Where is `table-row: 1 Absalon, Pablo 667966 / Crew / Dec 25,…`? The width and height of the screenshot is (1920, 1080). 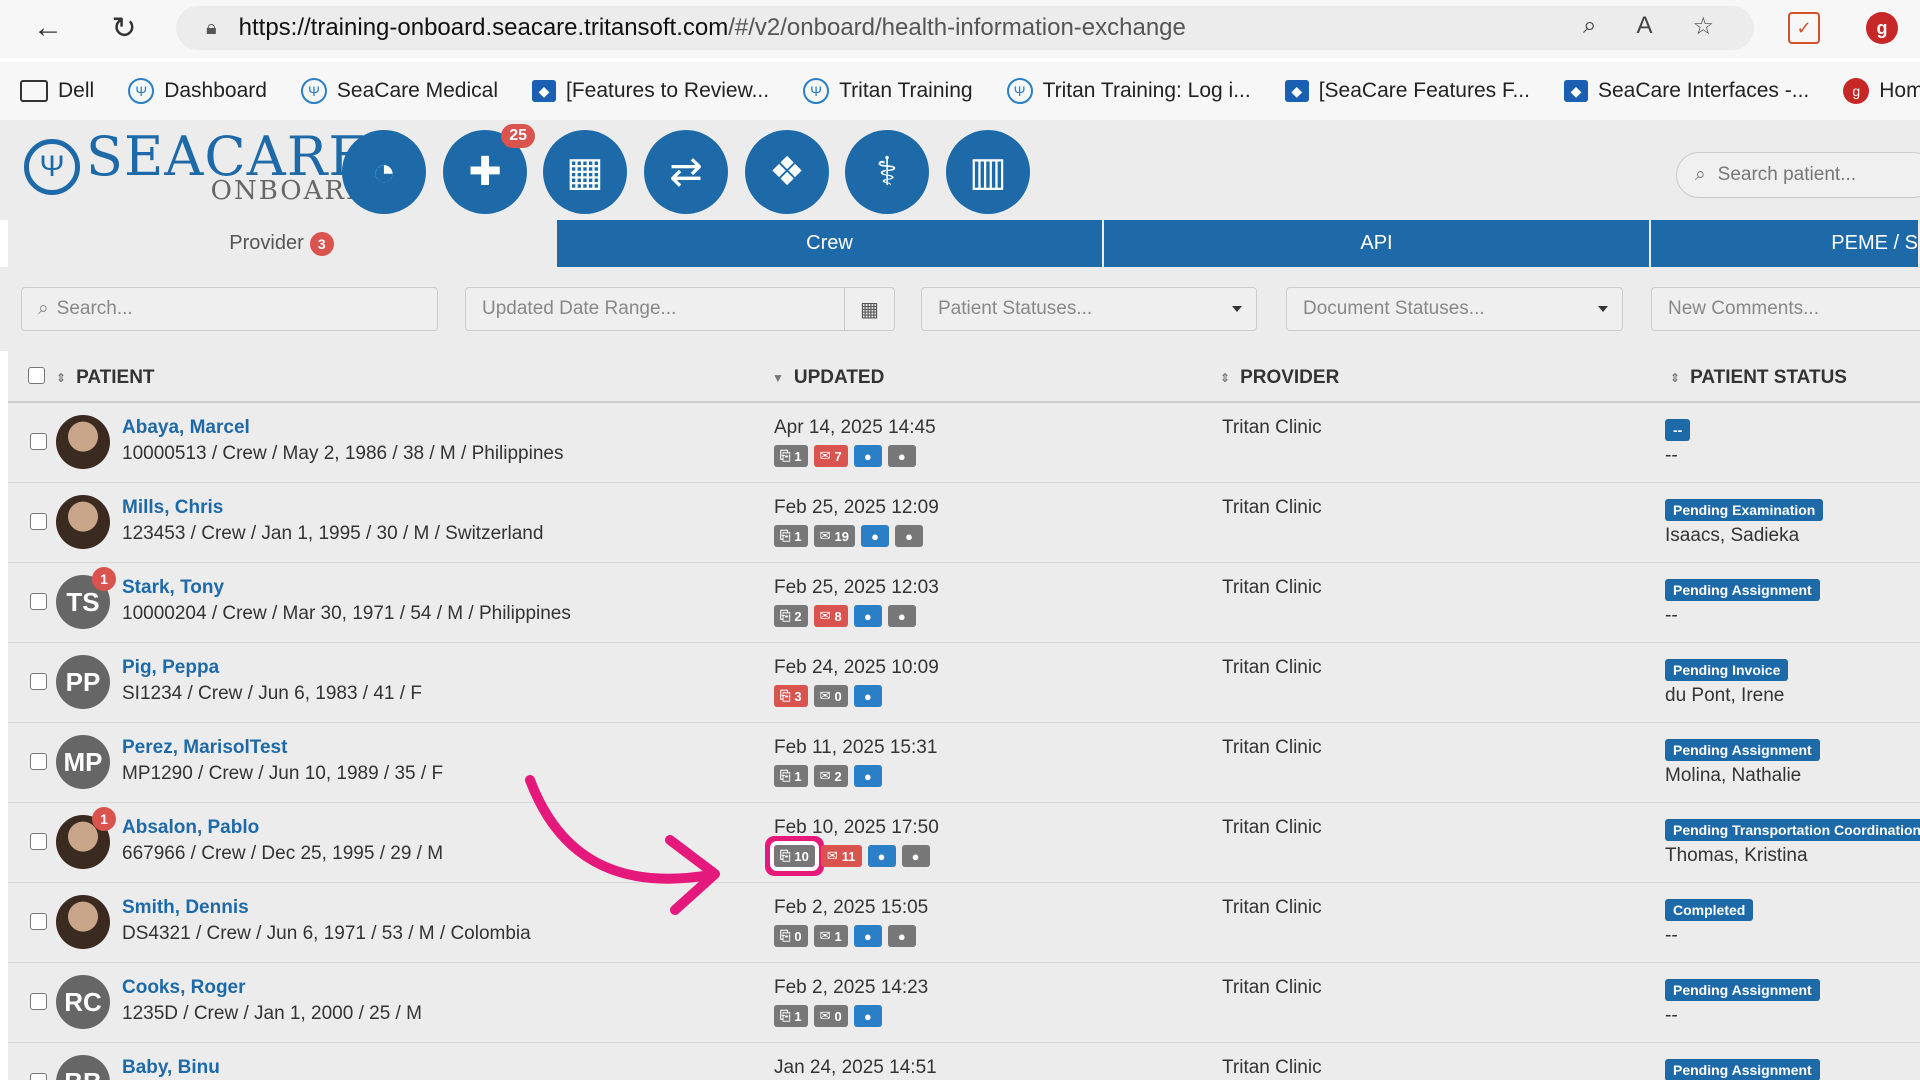 table-row: 1 Absalon, Pablo 667966 / Crew / Dec 25,… is located at coordinates (964, 843).